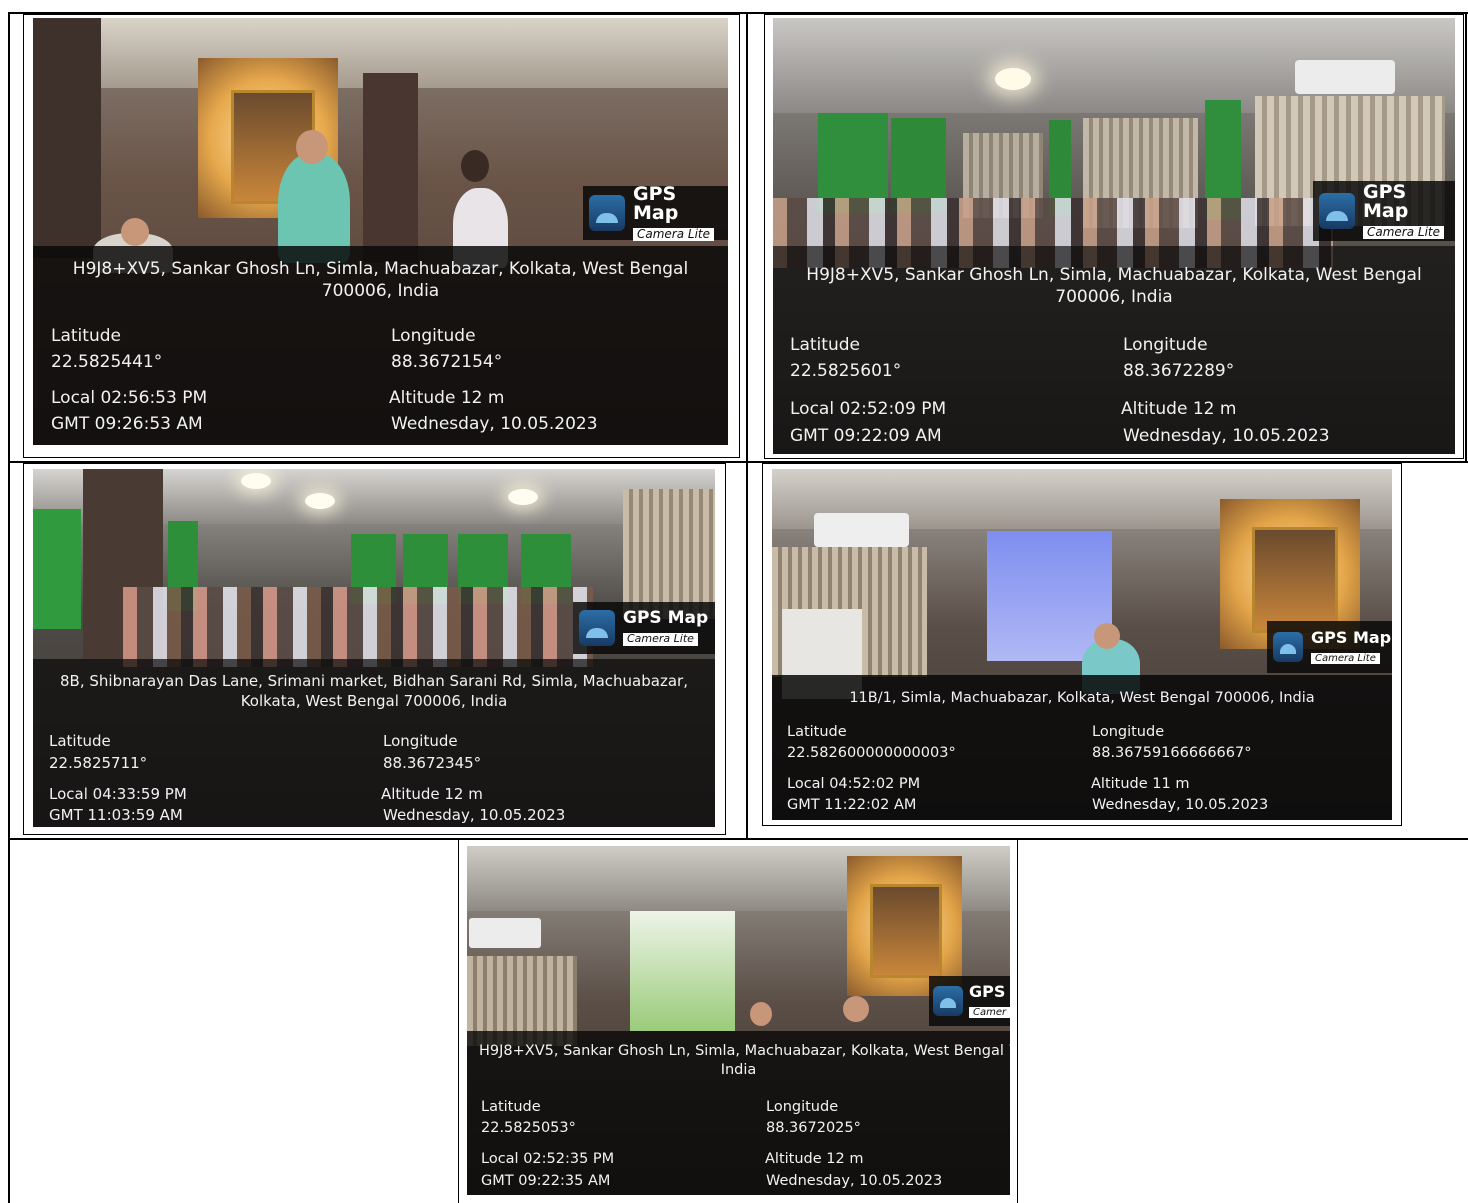 This screenshot has width=1468, height=1203. I want to click on audience, so click(358, 627).